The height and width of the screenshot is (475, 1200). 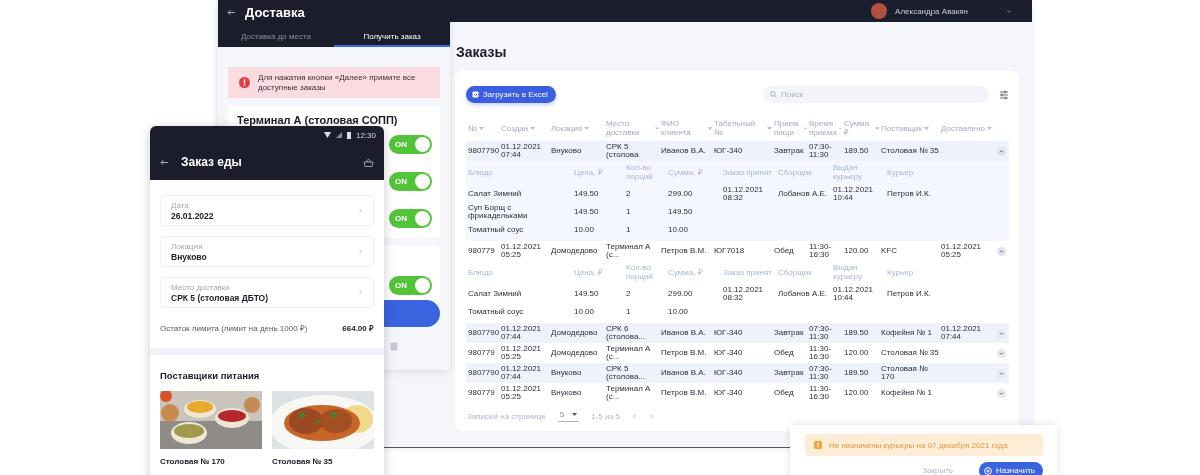 What do you see at coordinates (679, 230) in the screenshot?
I see `table-cell-text: 10.00` at bounding box center [679, 230].